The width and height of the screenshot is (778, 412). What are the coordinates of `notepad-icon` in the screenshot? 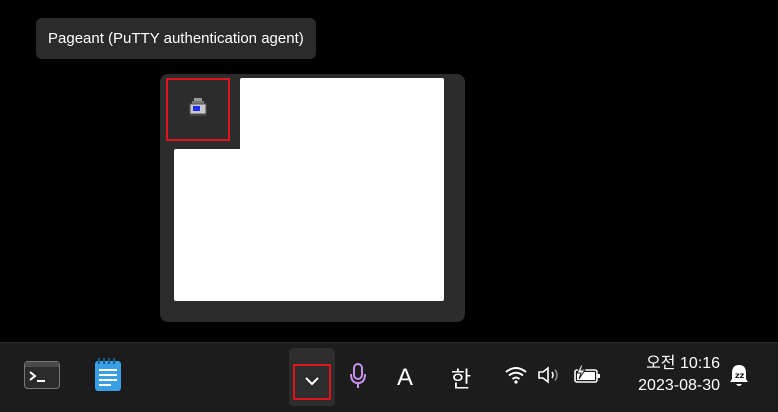 It's located at (108, 377).